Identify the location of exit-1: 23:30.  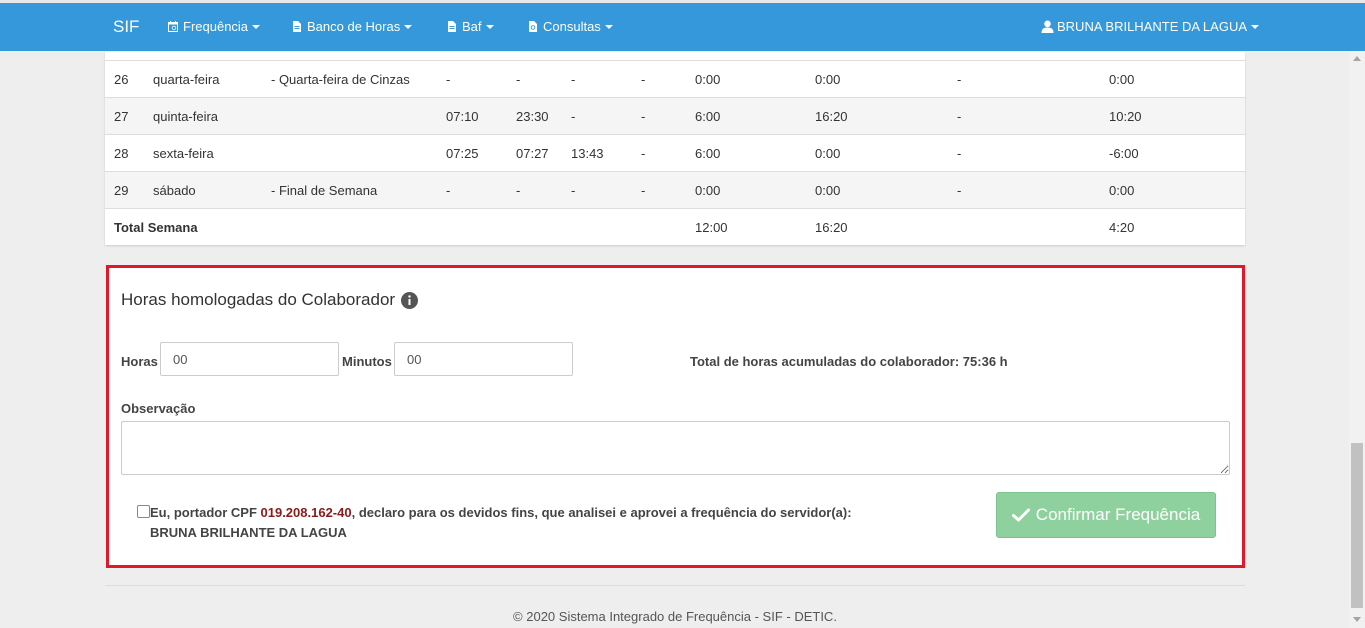
(532, 116).